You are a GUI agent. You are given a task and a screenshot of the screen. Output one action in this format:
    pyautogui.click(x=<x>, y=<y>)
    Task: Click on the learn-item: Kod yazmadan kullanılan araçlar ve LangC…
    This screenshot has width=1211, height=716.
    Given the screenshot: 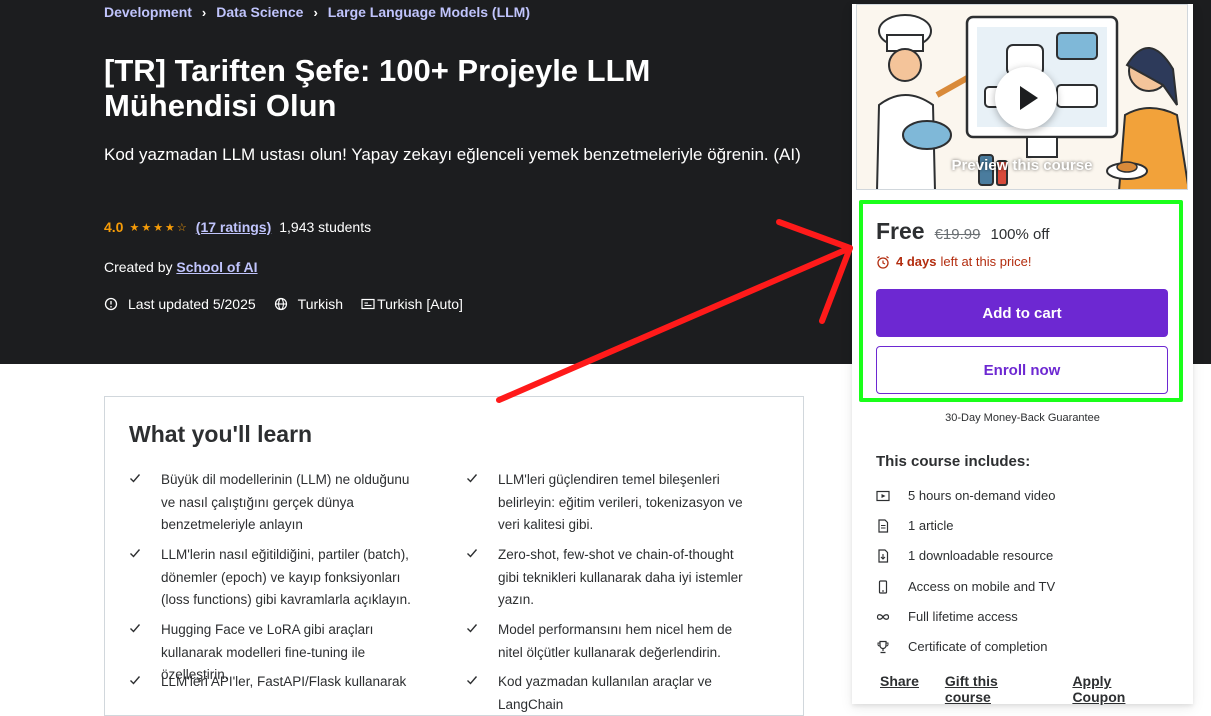 What is the action you would take?
    pyautogui.click(x=611, y=693)
    